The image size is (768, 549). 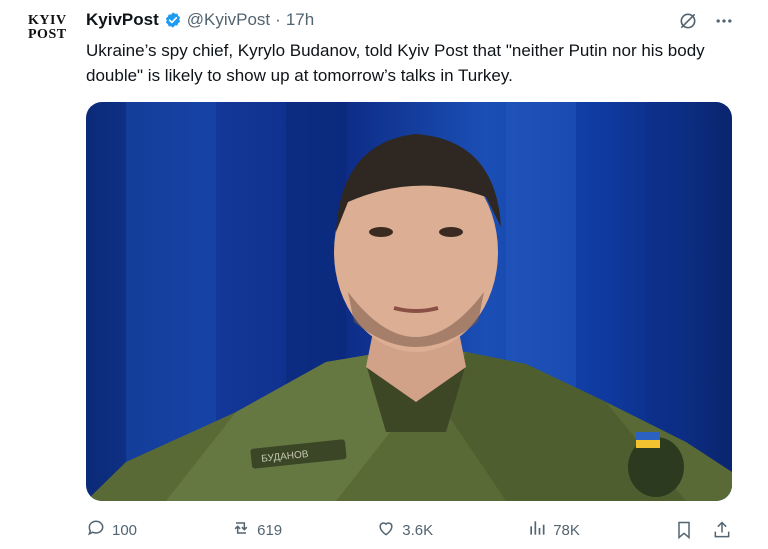 I want to click on grok-icon, so click(x=688, y=21).